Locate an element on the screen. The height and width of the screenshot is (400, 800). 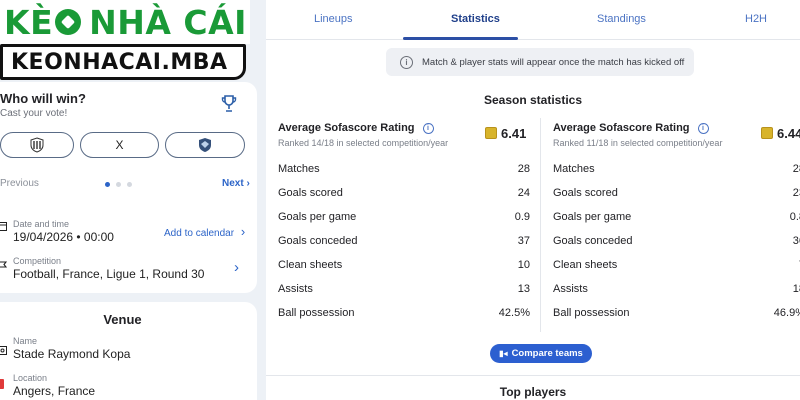
pager-dots is located at coordinates (118, 184).